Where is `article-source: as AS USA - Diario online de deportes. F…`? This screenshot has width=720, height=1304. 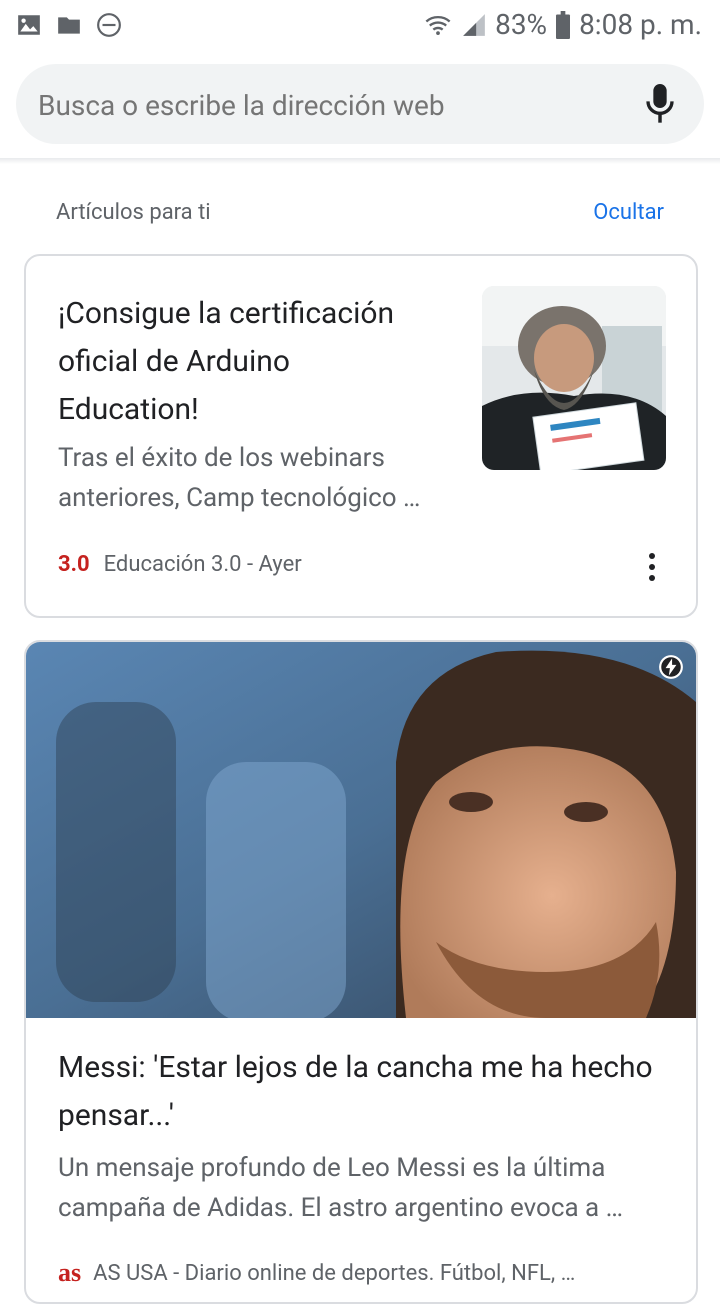
article-source: as AS USA - Diario online de deportes. F… is located at coordinates (316, 1273).